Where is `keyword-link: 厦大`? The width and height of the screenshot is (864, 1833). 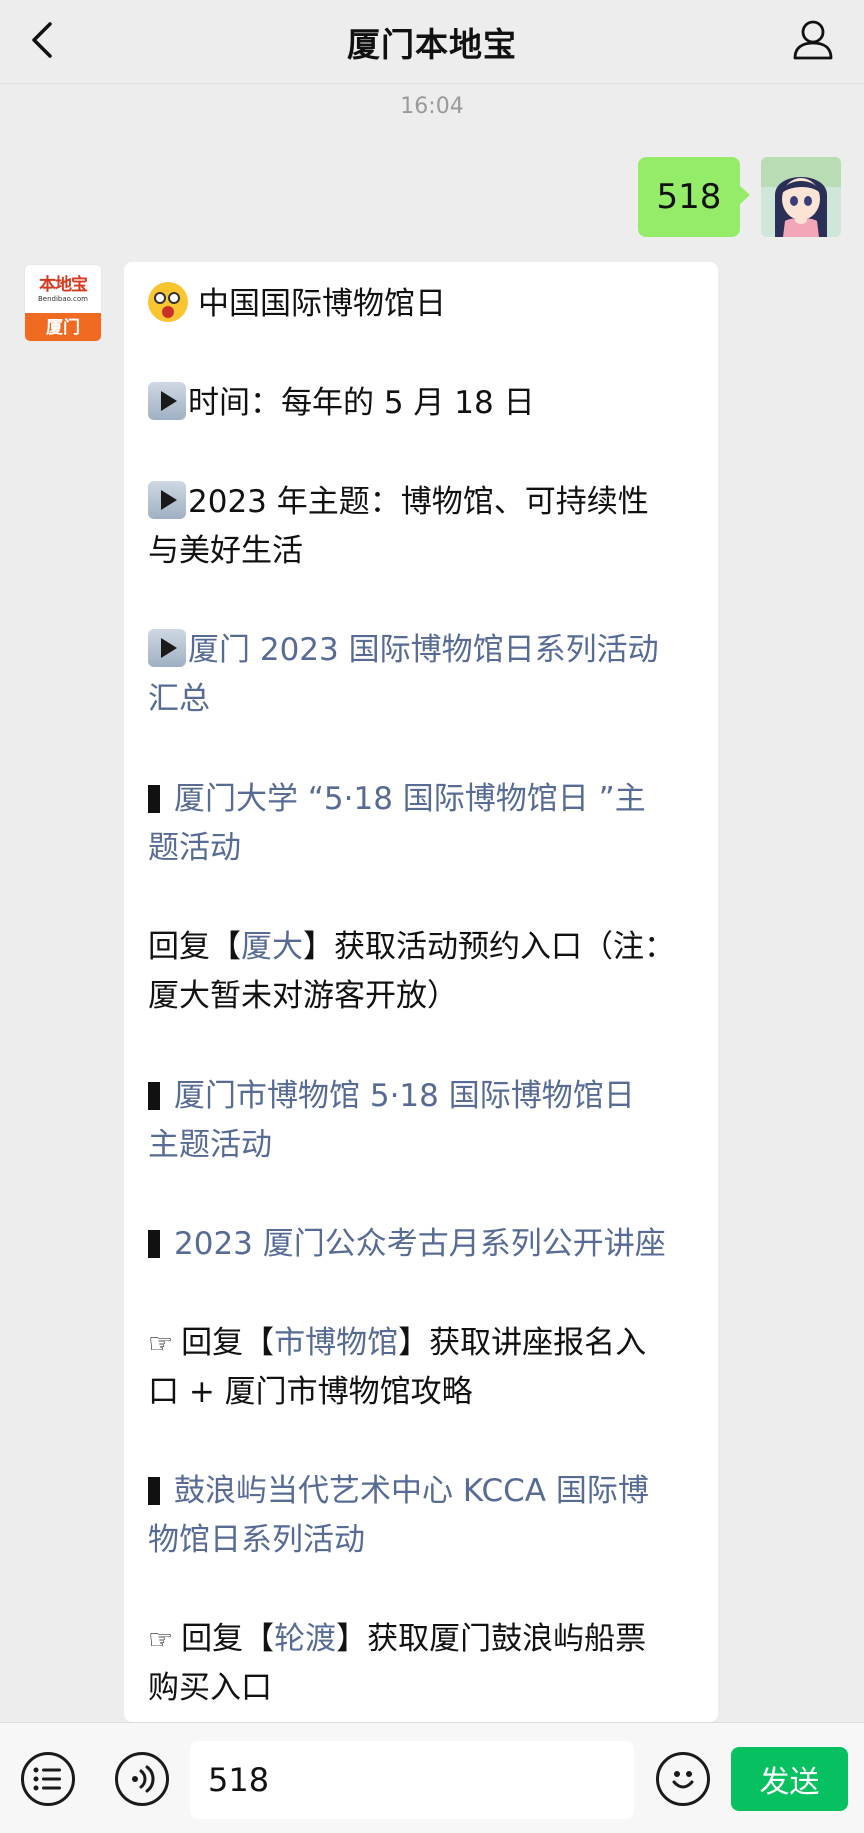 keyword-link: 厦大 is located at coordinates (272, 947).